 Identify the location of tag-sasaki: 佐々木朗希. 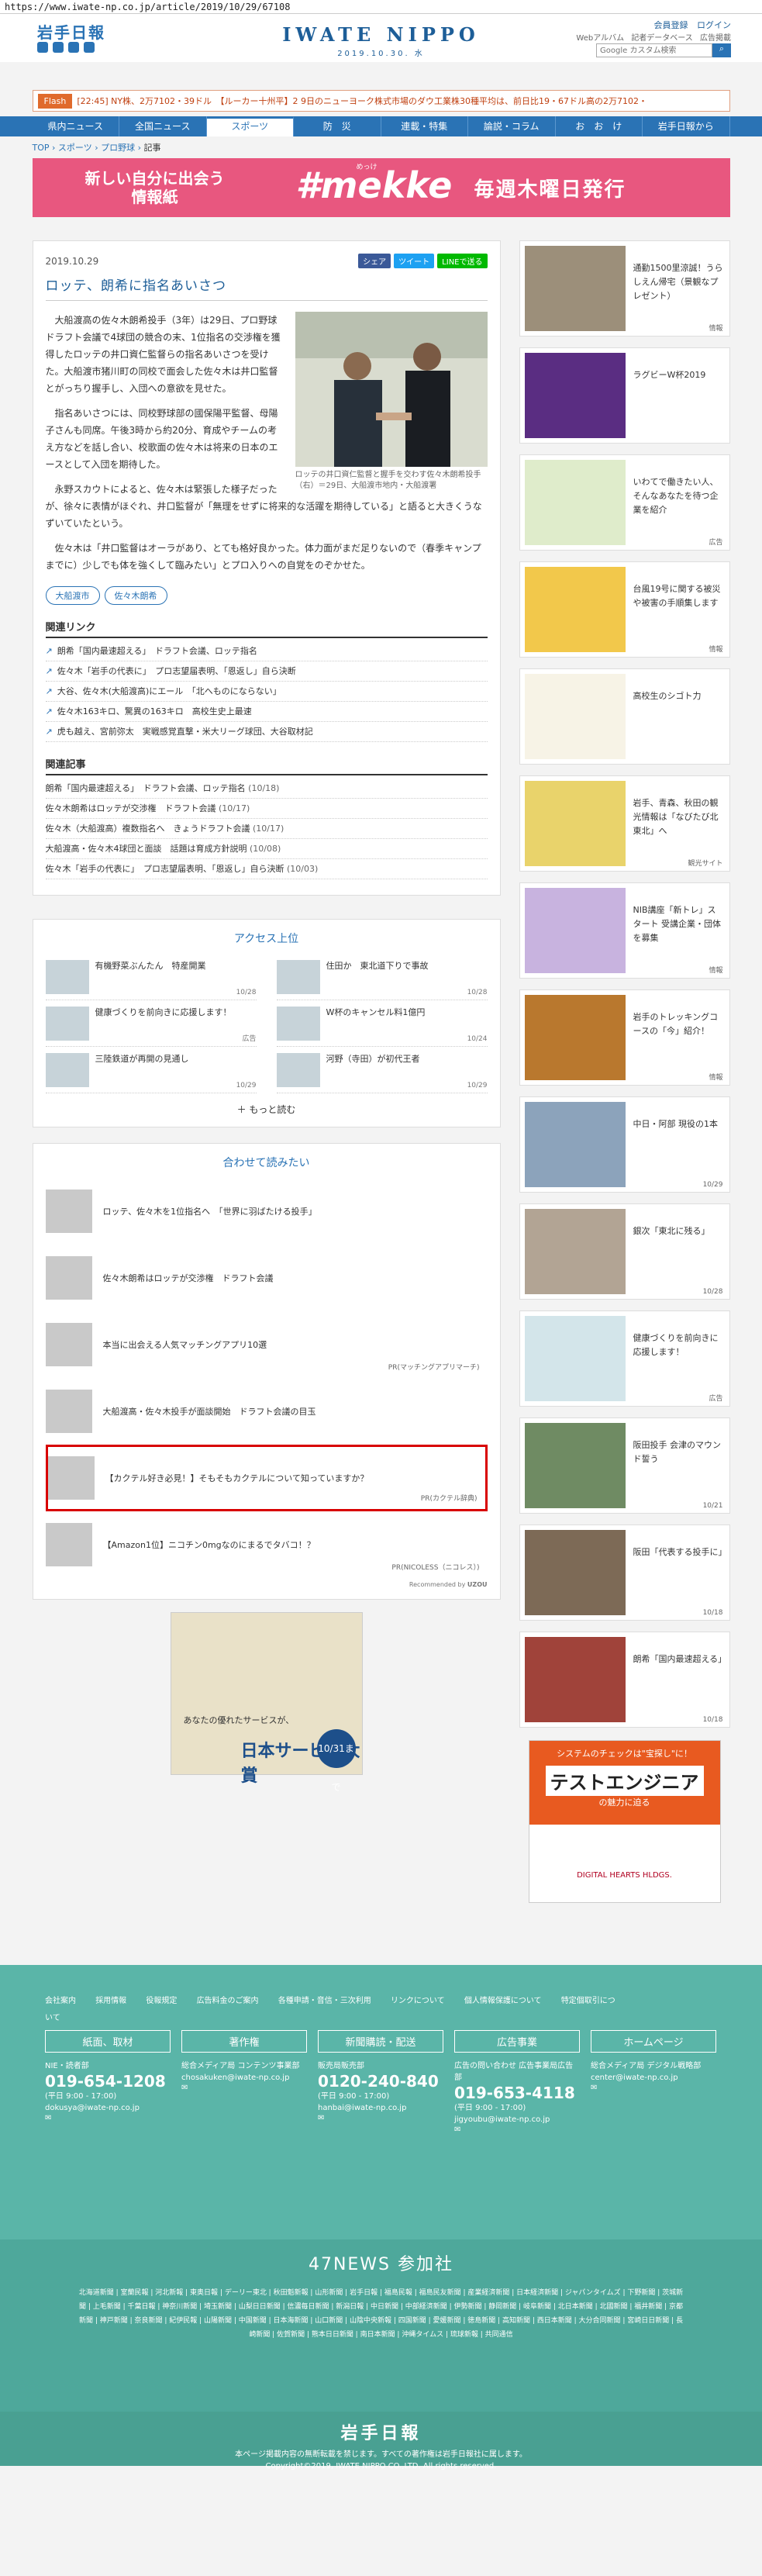
(135, 596).